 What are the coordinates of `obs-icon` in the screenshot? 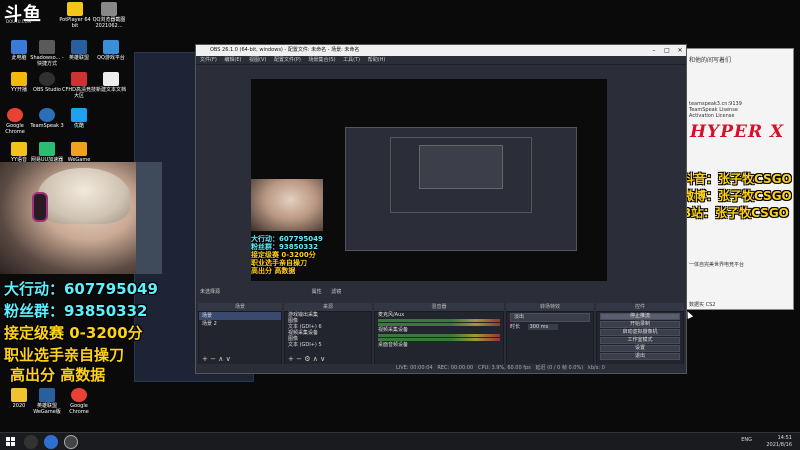 It's located at (47, 79).